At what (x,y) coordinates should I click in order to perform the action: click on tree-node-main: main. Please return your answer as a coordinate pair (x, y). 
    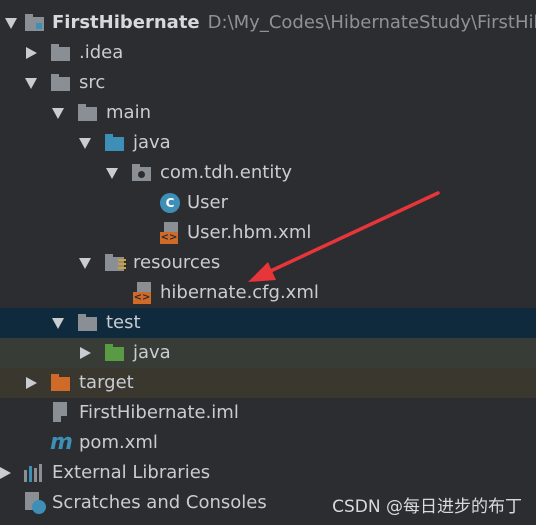
    Looking at the image, I should click on (268, 113).